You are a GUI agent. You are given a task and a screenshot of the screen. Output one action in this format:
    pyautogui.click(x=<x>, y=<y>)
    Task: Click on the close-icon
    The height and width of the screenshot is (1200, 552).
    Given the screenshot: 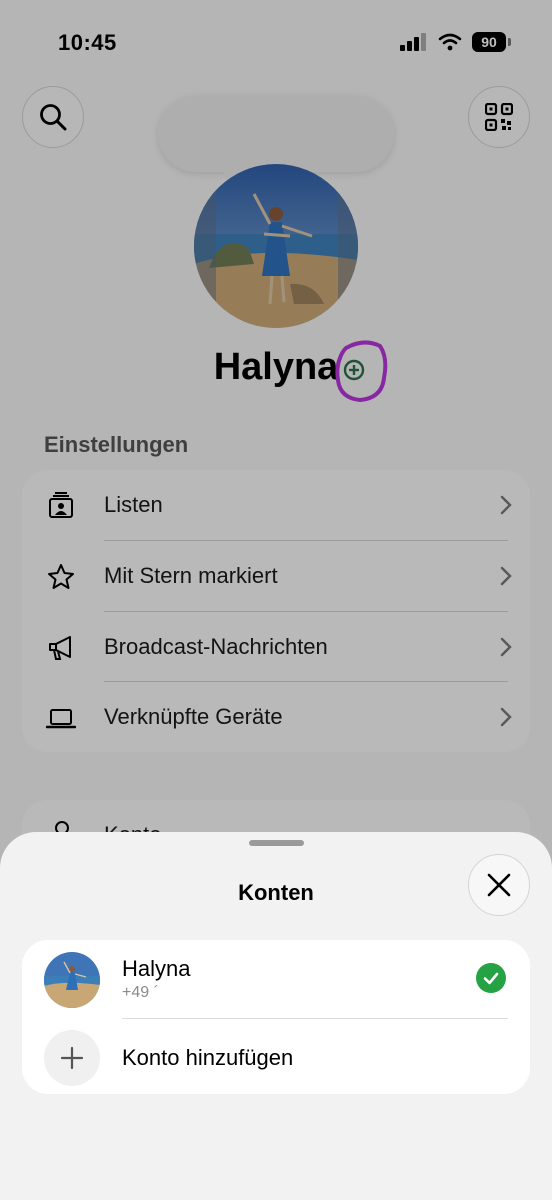 What is the action you would take?
    pyautogui.click(x=499, y=885)
    